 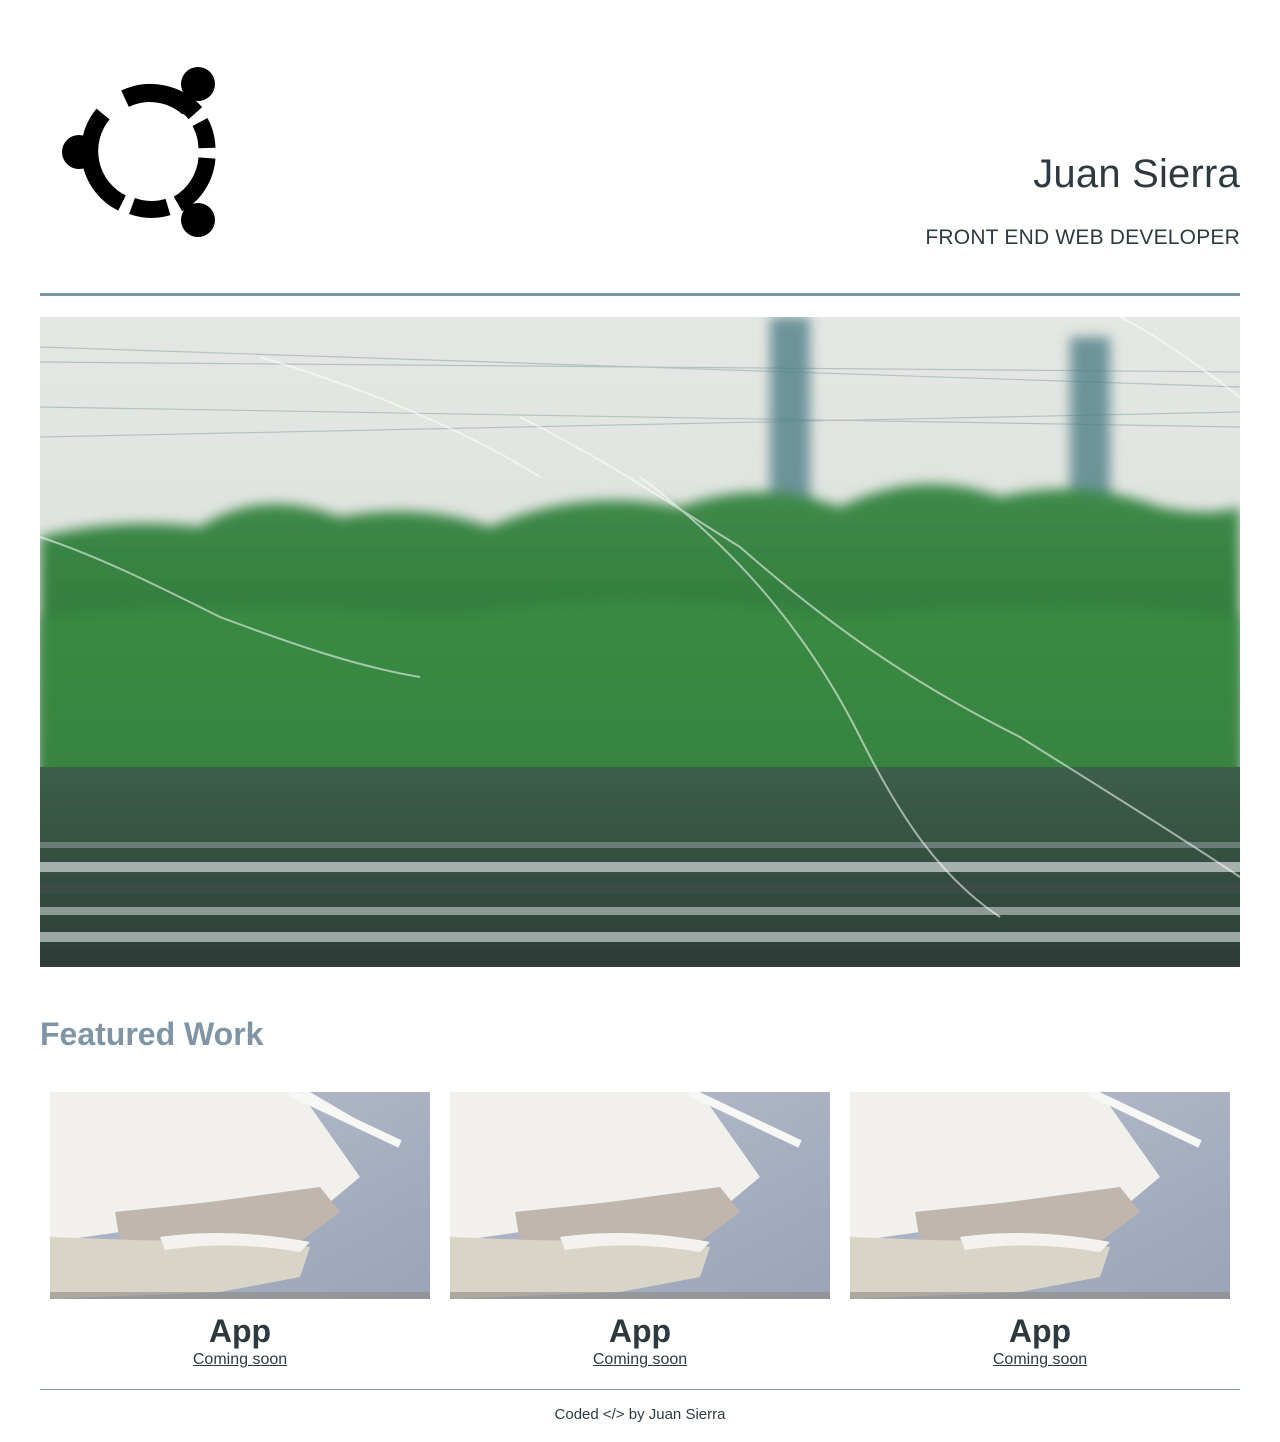 I want to click on site-owner-role: FRONT END WEB DEVELOPER, so click(x=1082, y=237).